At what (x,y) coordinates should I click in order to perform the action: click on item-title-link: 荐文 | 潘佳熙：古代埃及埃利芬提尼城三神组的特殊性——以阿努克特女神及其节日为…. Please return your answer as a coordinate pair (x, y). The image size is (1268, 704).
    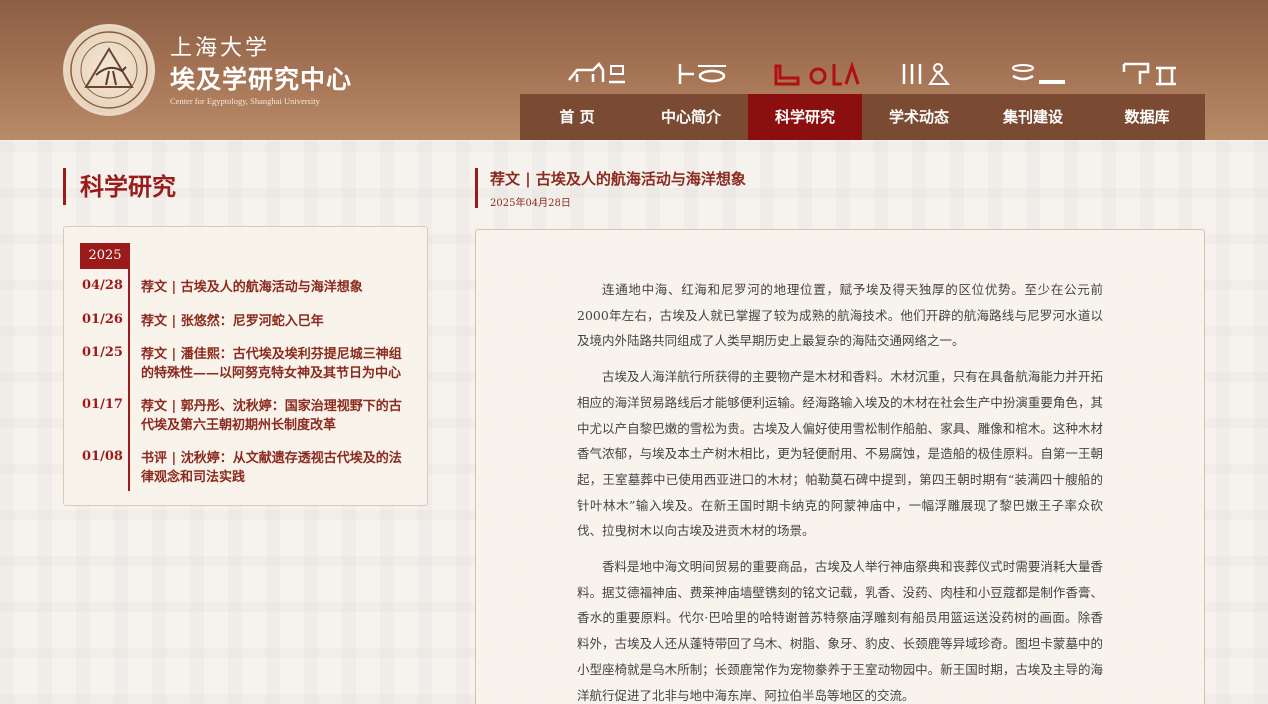
    Looking at the image, I should click on (276, 364).